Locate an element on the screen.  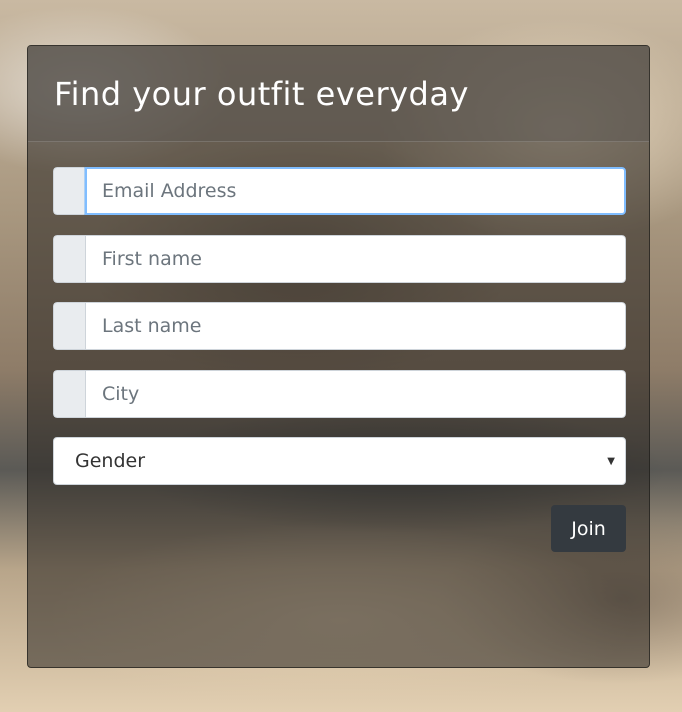
first-name-addon is located at coordinates (69, 259).